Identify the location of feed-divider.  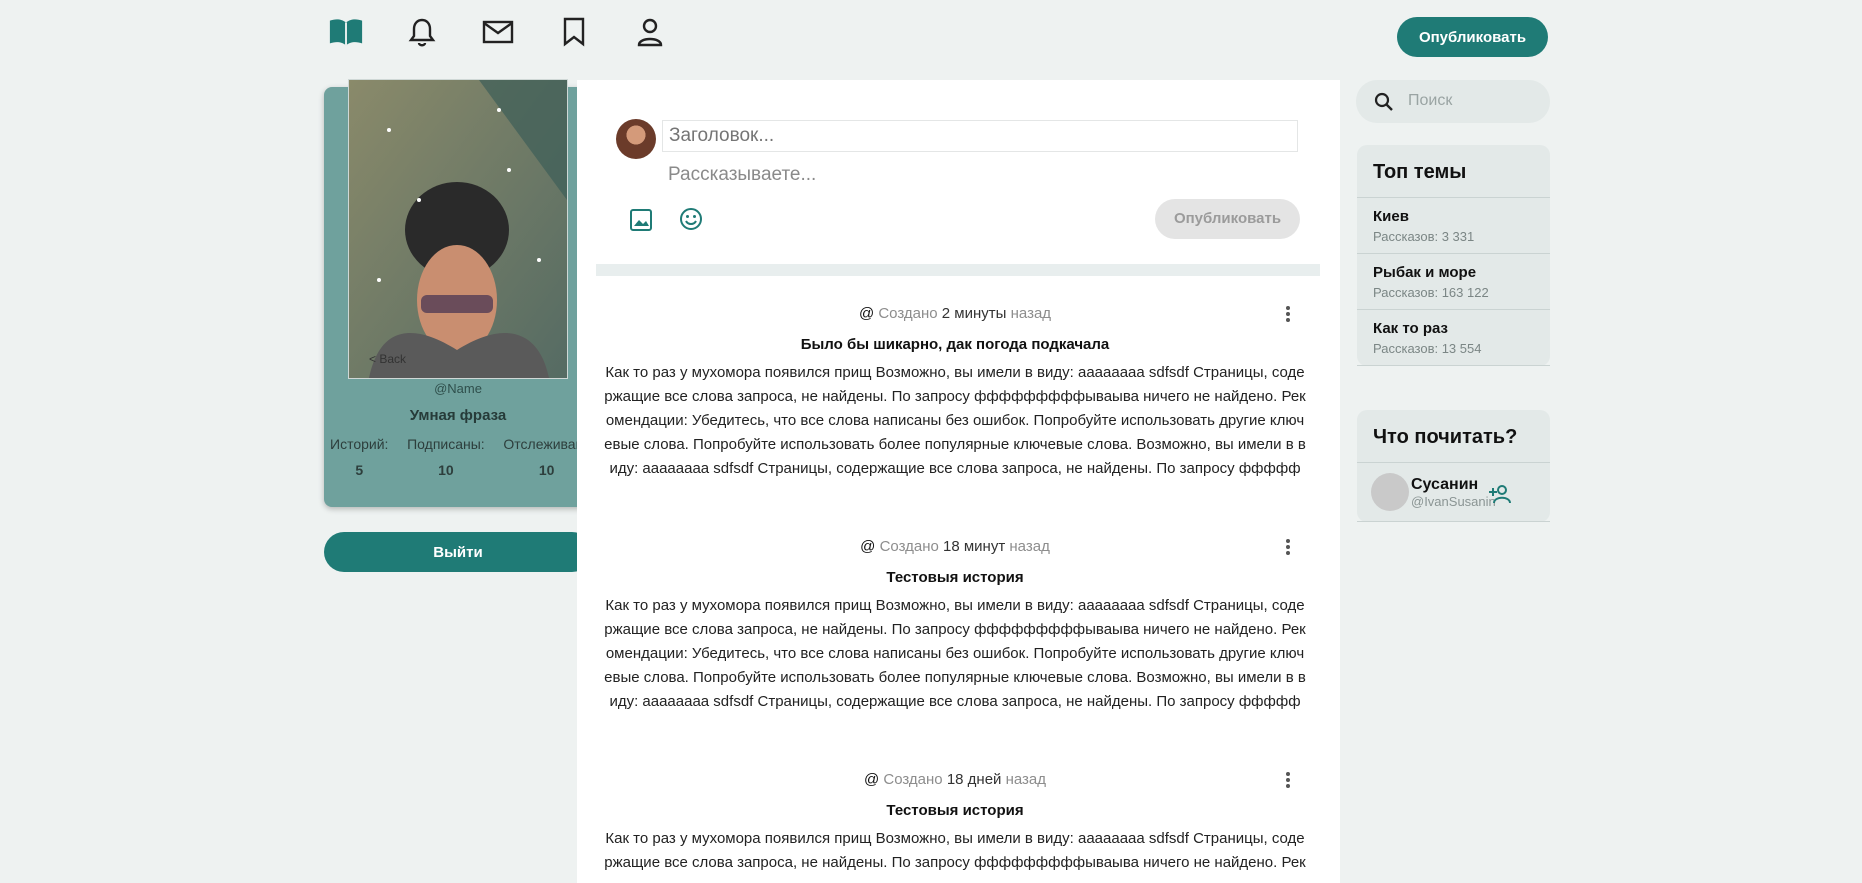
(958, 270).